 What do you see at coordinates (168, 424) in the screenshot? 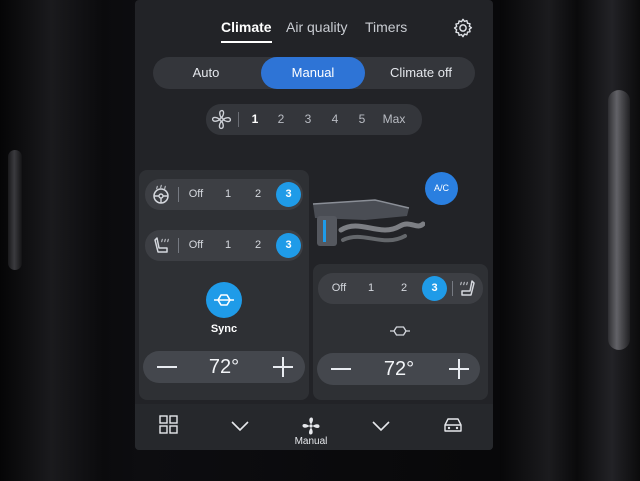
I see `grid-icon` at bounding box center [168, 424].